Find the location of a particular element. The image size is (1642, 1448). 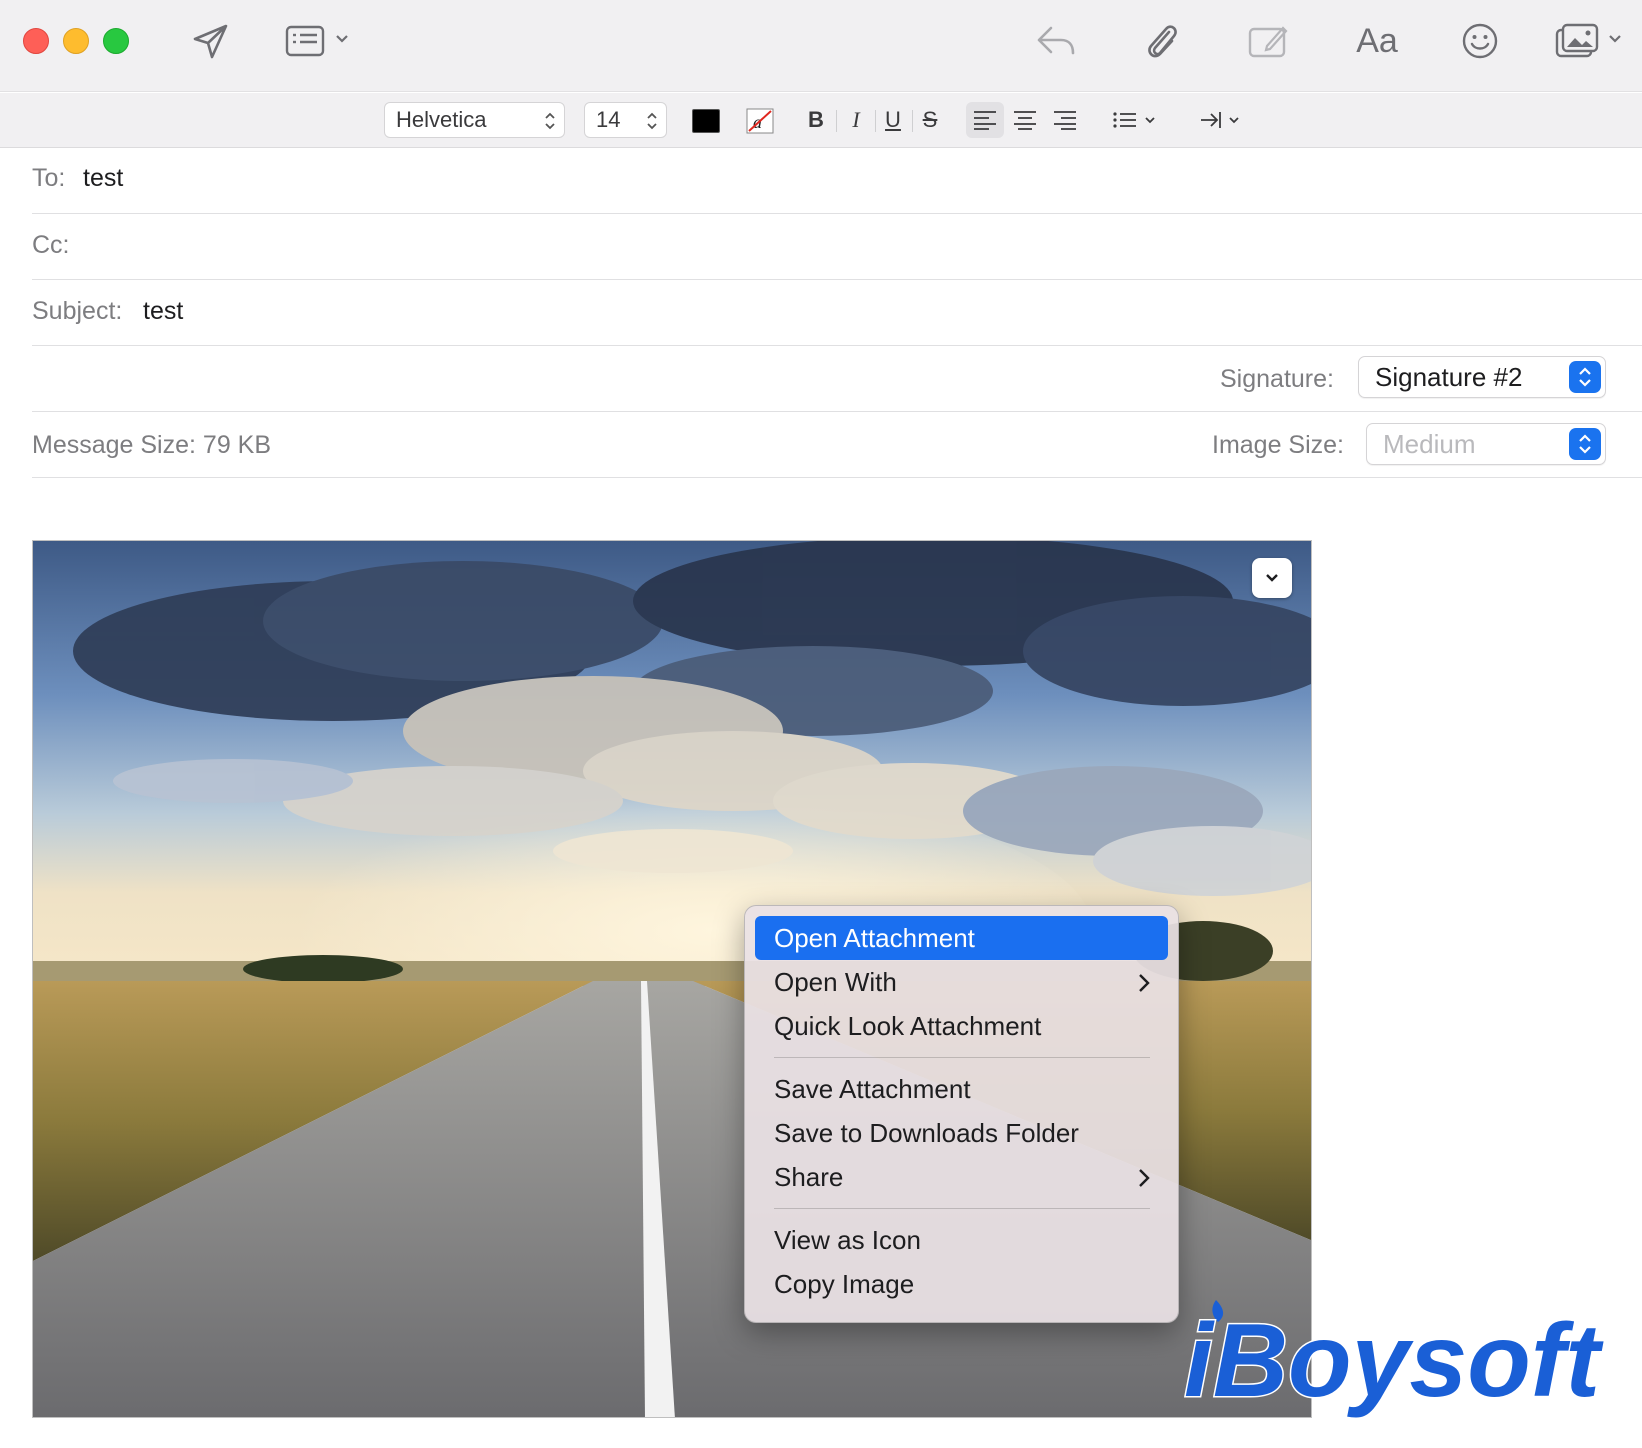

strikethrough-button: S is located at coordinates (930, 120).